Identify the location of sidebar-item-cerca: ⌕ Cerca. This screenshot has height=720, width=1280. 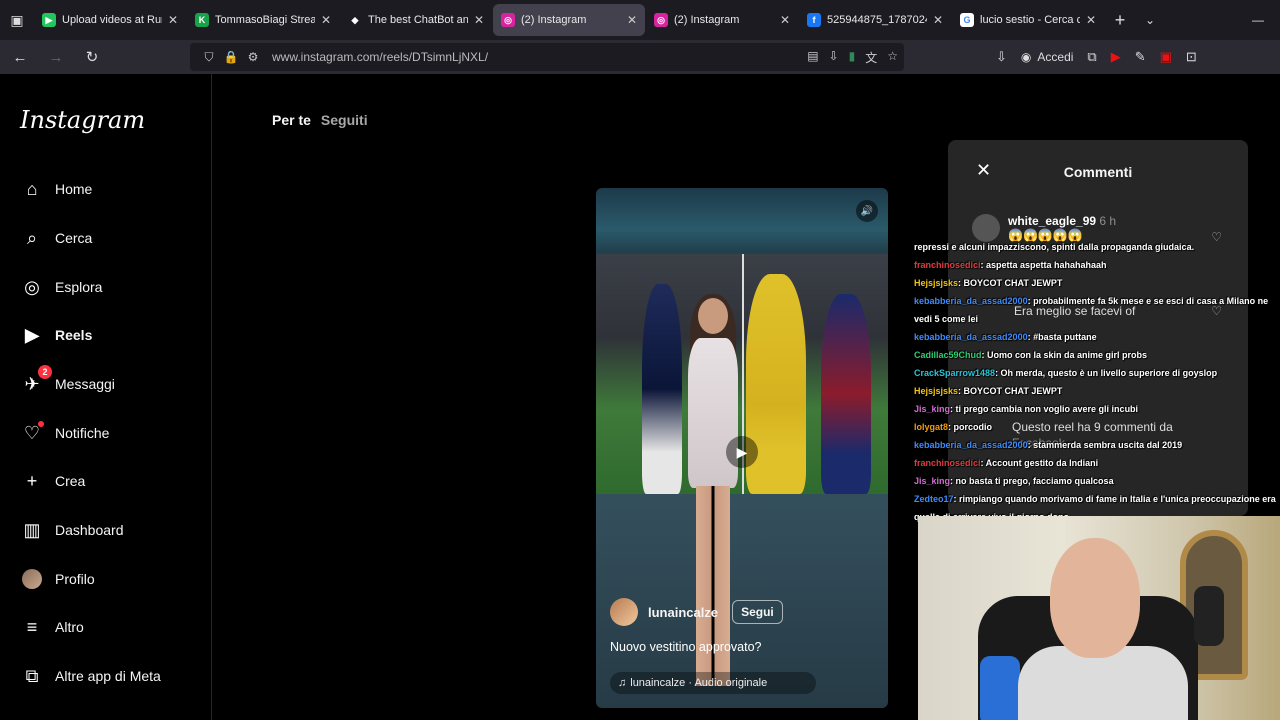
(56, 238).